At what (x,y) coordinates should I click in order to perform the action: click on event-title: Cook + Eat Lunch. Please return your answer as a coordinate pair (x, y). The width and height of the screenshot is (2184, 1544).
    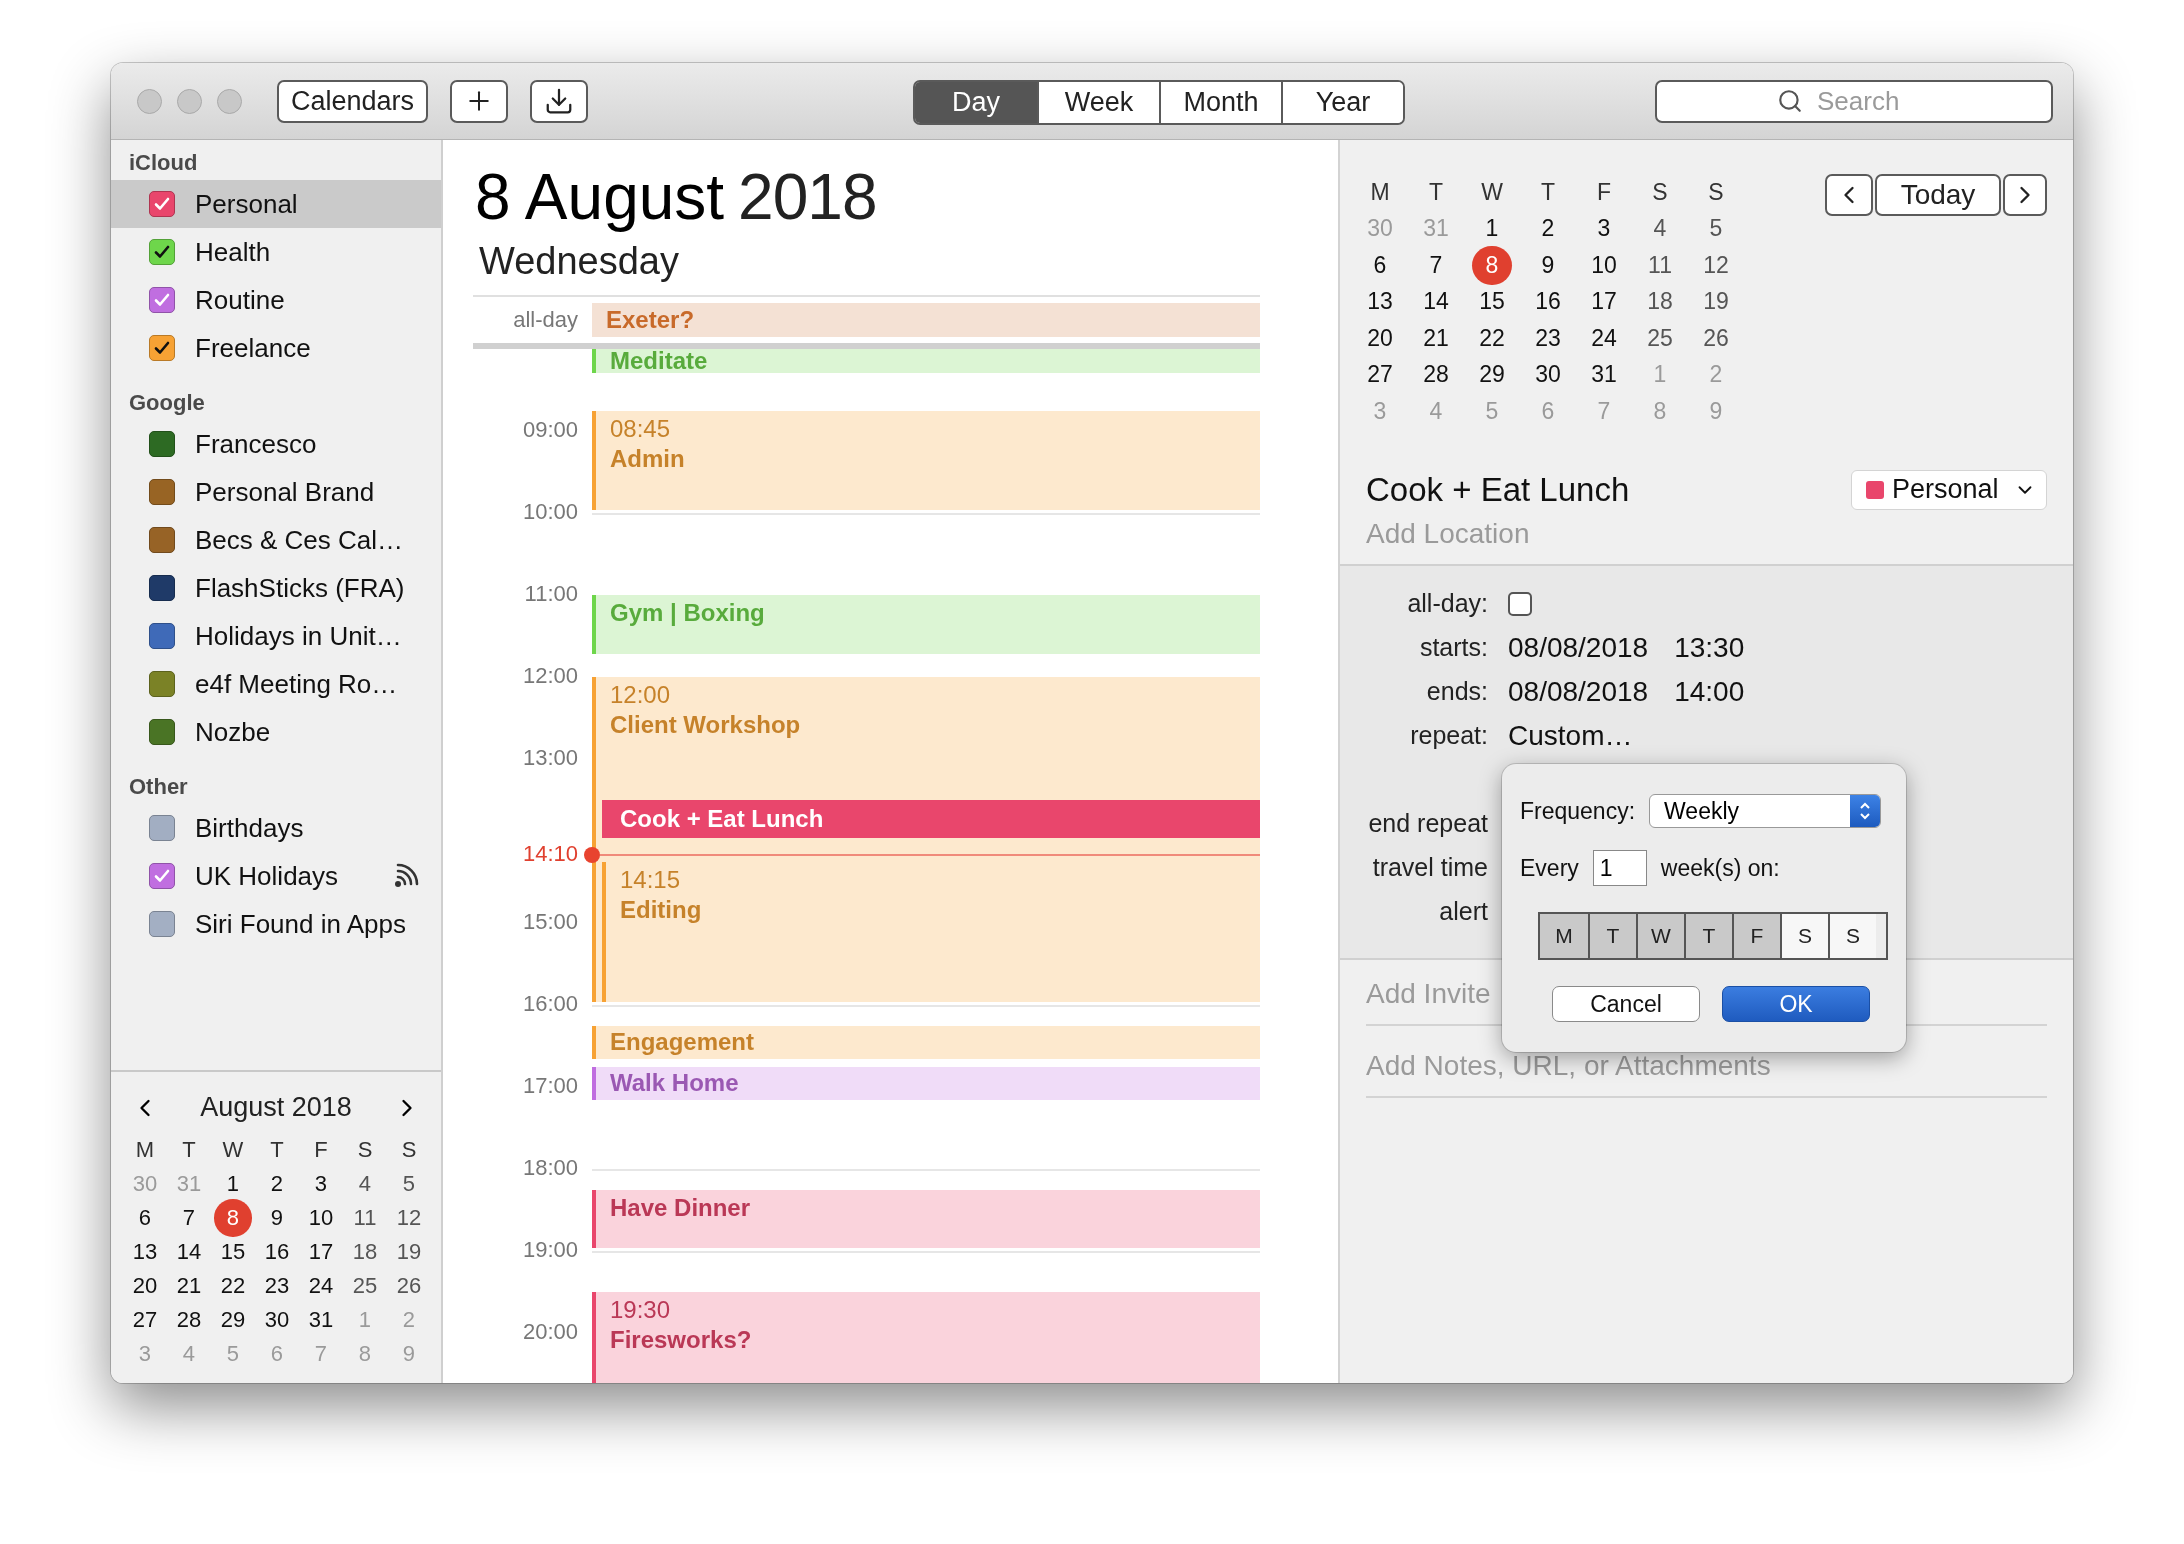
    Looking at the image, I should click on (1498, 489).